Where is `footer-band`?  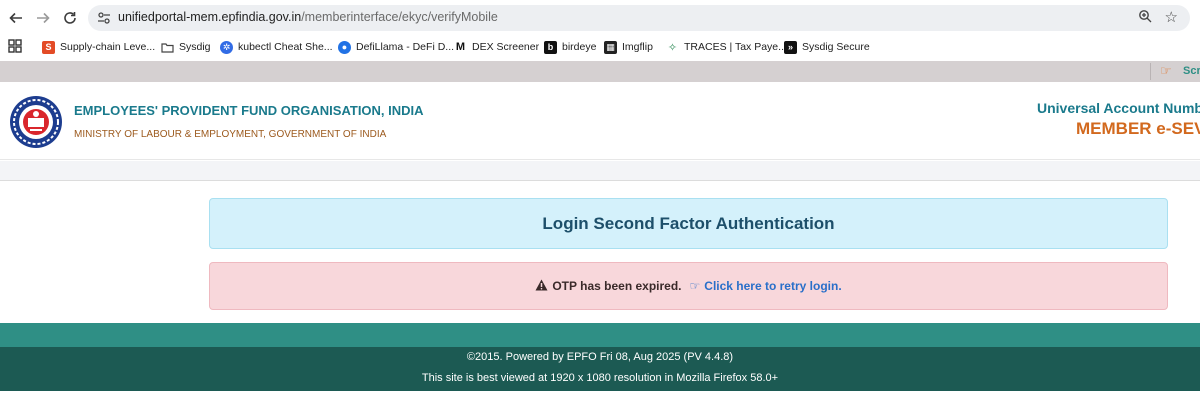 footer-band is located at coordinates (600, 335).